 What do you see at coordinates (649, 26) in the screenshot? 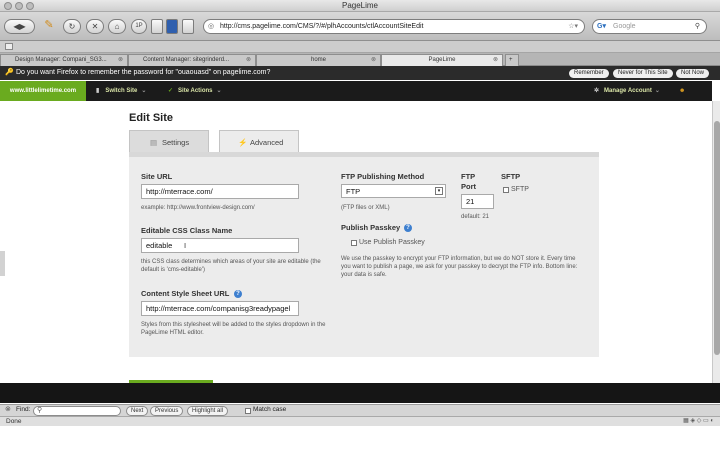
I see `search-input: G▾ Google ⚲` at bounding box center [649, 26].